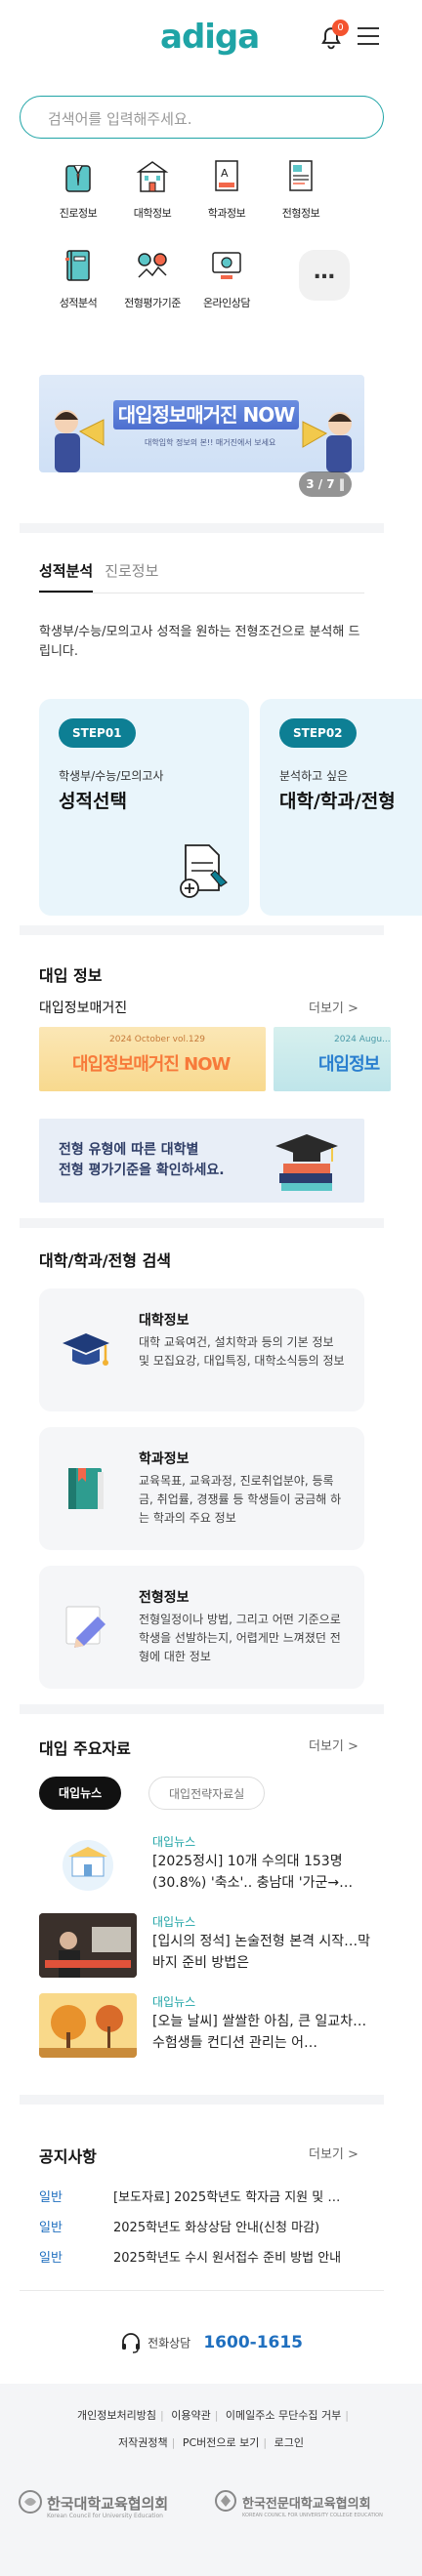 This screenshot has width=422, height=2576. What do you see at coordinates (83, 1008) in the screenshot?
I see `magazine-subtitle: 대입정보매거진` at bounding box center [83, 1008].